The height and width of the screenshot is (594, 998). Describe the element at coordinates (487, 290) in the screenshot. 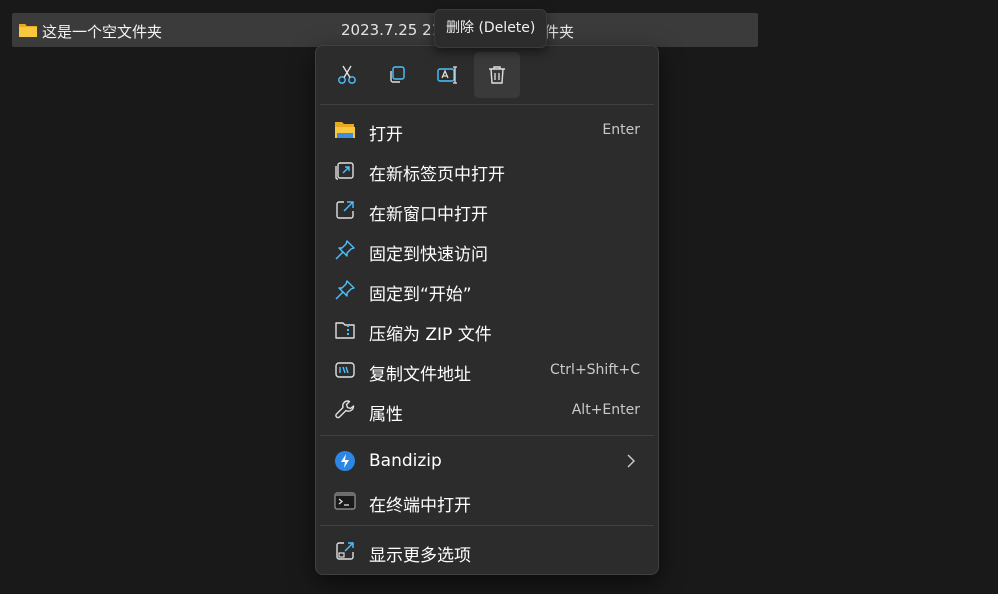

I see `menu-item-pin-start: 固定到“开始”` at that location.